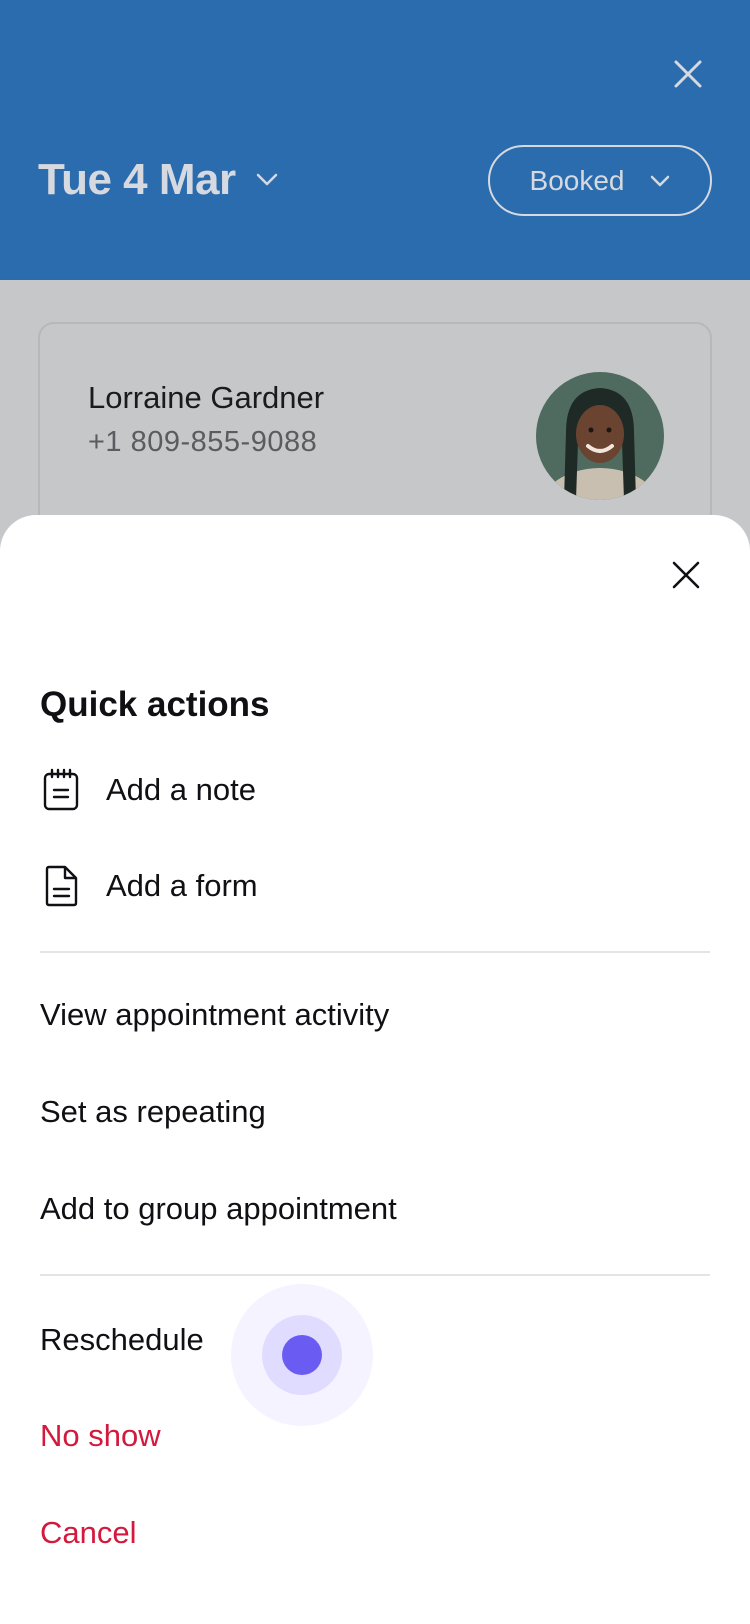  Describe the element at coordinates (137, 179) in the screenshot. I see `date-label: Tue 4 Mar` at that location.